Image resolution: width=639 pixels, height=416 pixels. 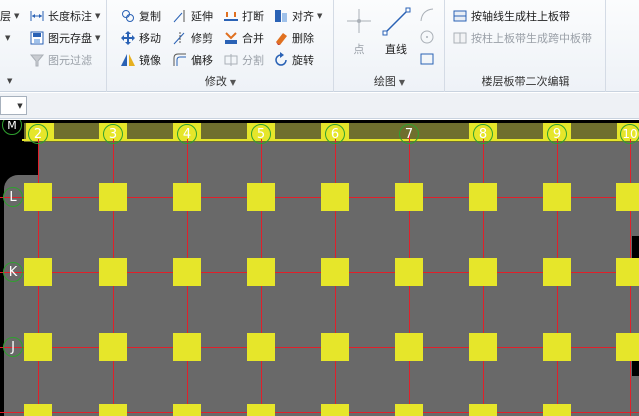 I want to click on axis-bubble-y: L, so click(x=13, y=197).